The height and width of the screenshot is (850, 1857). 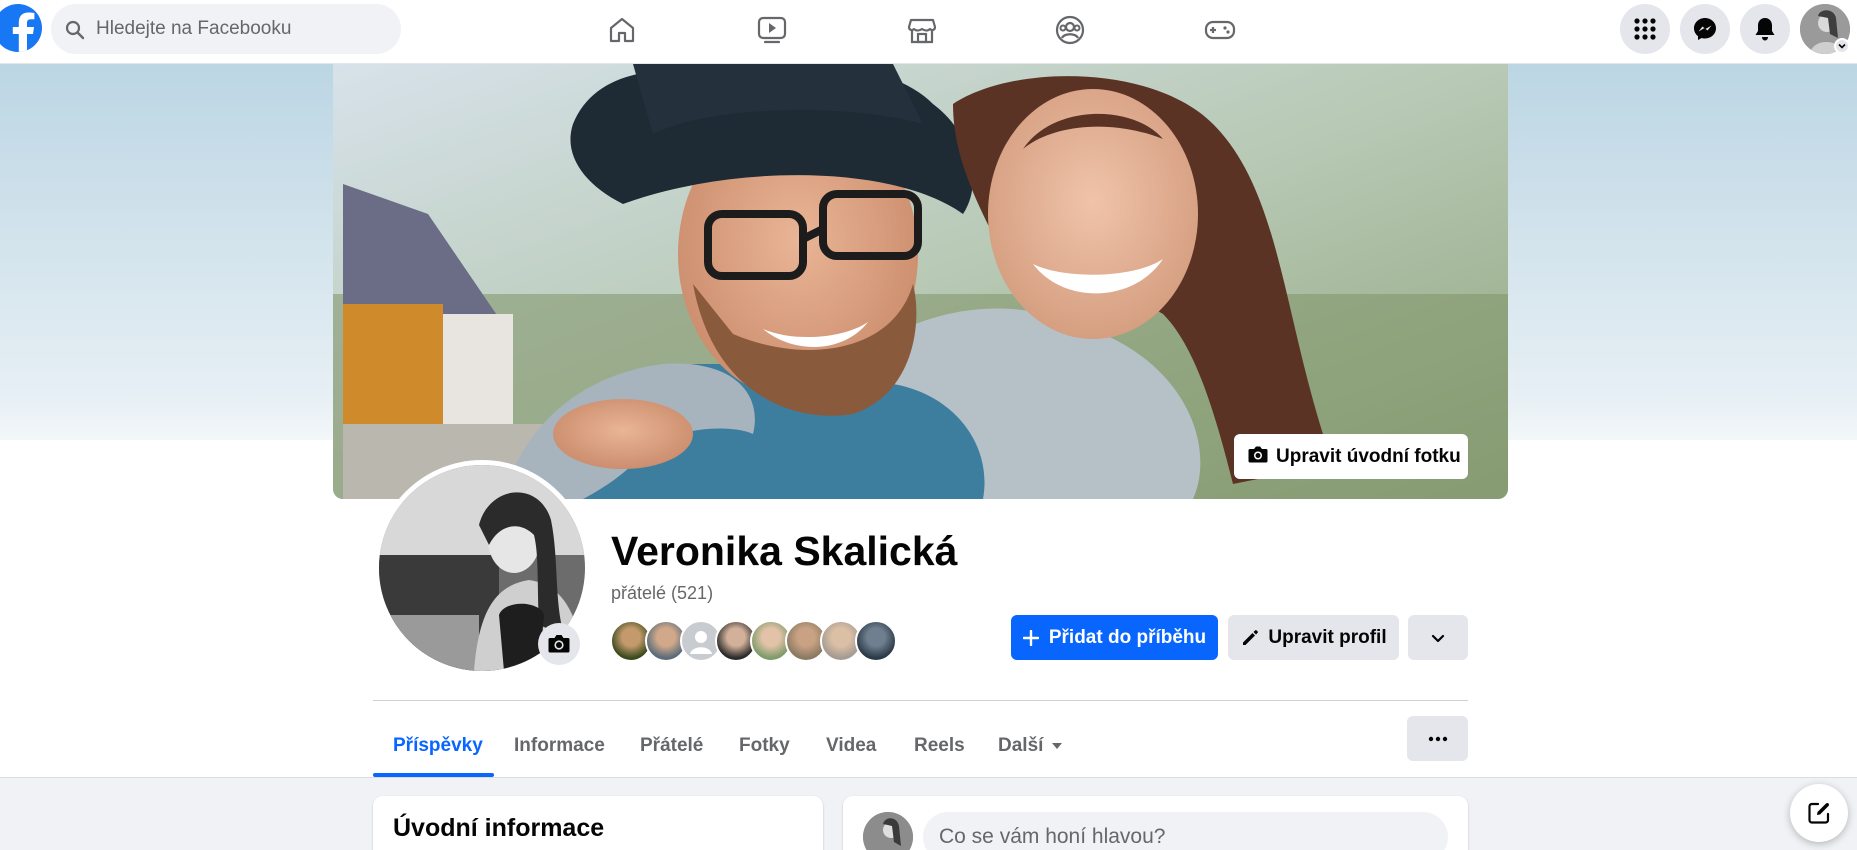 What do you see at coordinates (671, 746) in the screenshot?
I see `tab-friends: Přátelé` at bounding box center [671, 746].